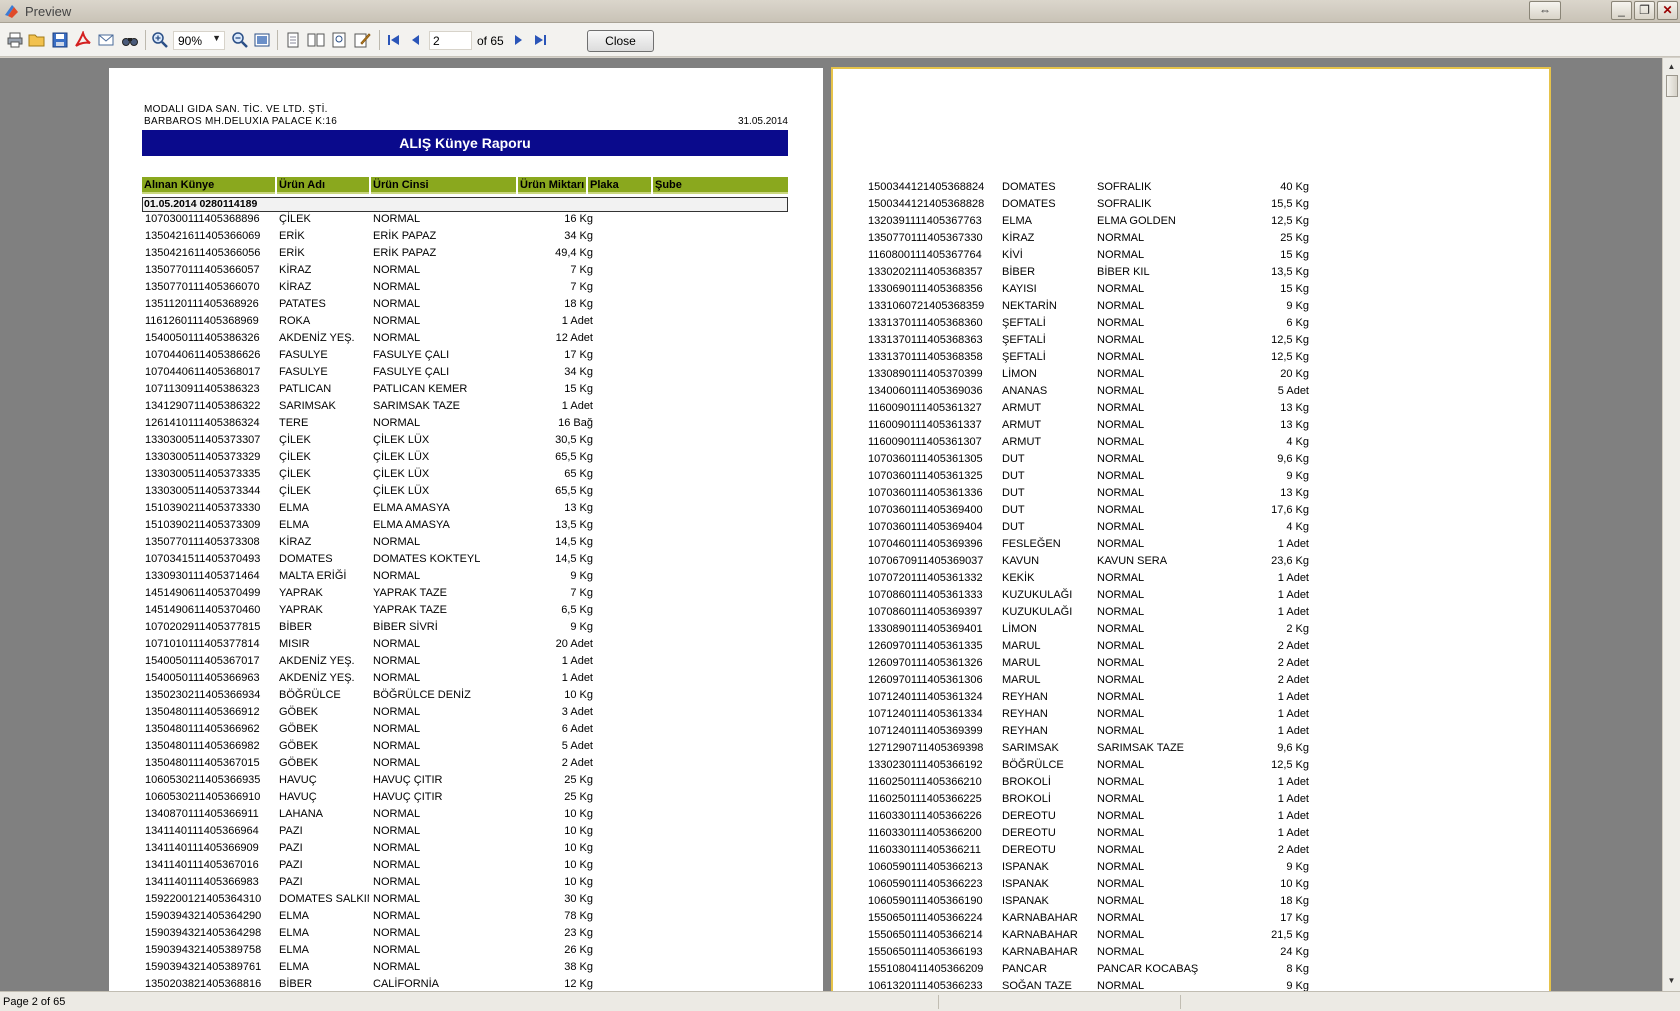 The height and width of the screenshot is (1011, 1680). I want to click on cell-urun-adi: ROKA, so click(295, 321).